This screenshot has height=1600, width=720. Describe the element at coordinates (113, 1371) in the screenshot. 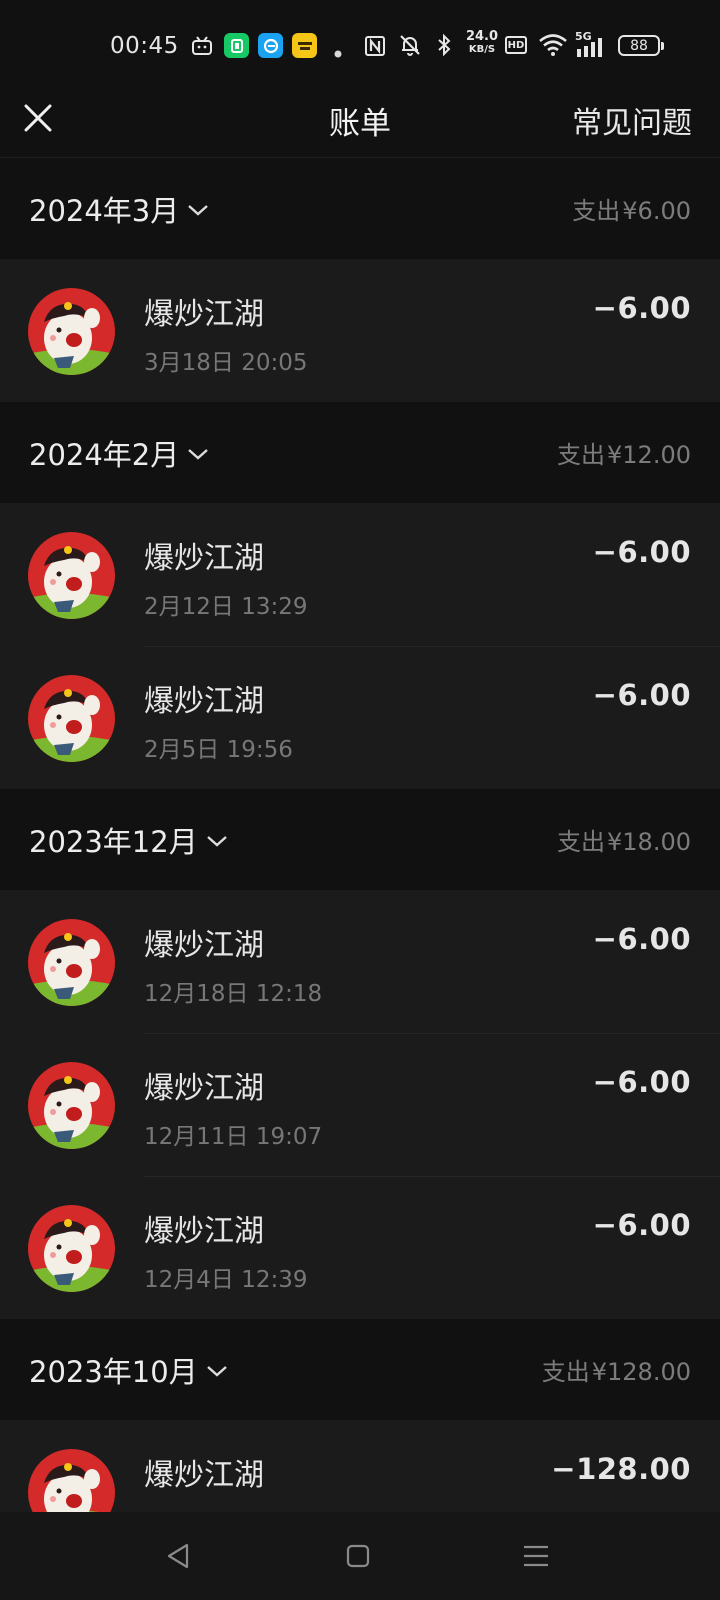

I see `month-label: 2023年10月` at that location.